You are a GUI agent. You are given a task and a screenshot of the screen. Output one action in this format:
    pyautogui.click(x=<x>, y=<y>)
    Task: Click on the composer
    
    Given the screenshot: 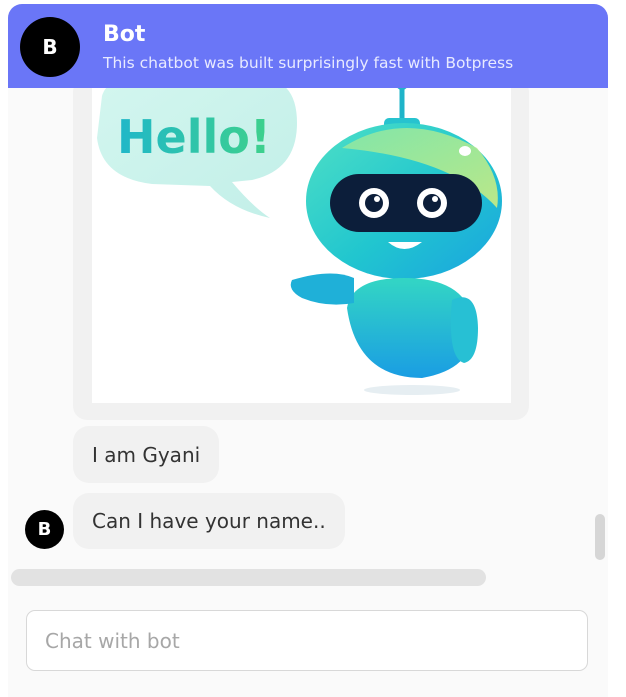 What is the action you would take?
    pyautogui.click(x=308, y=642)
    